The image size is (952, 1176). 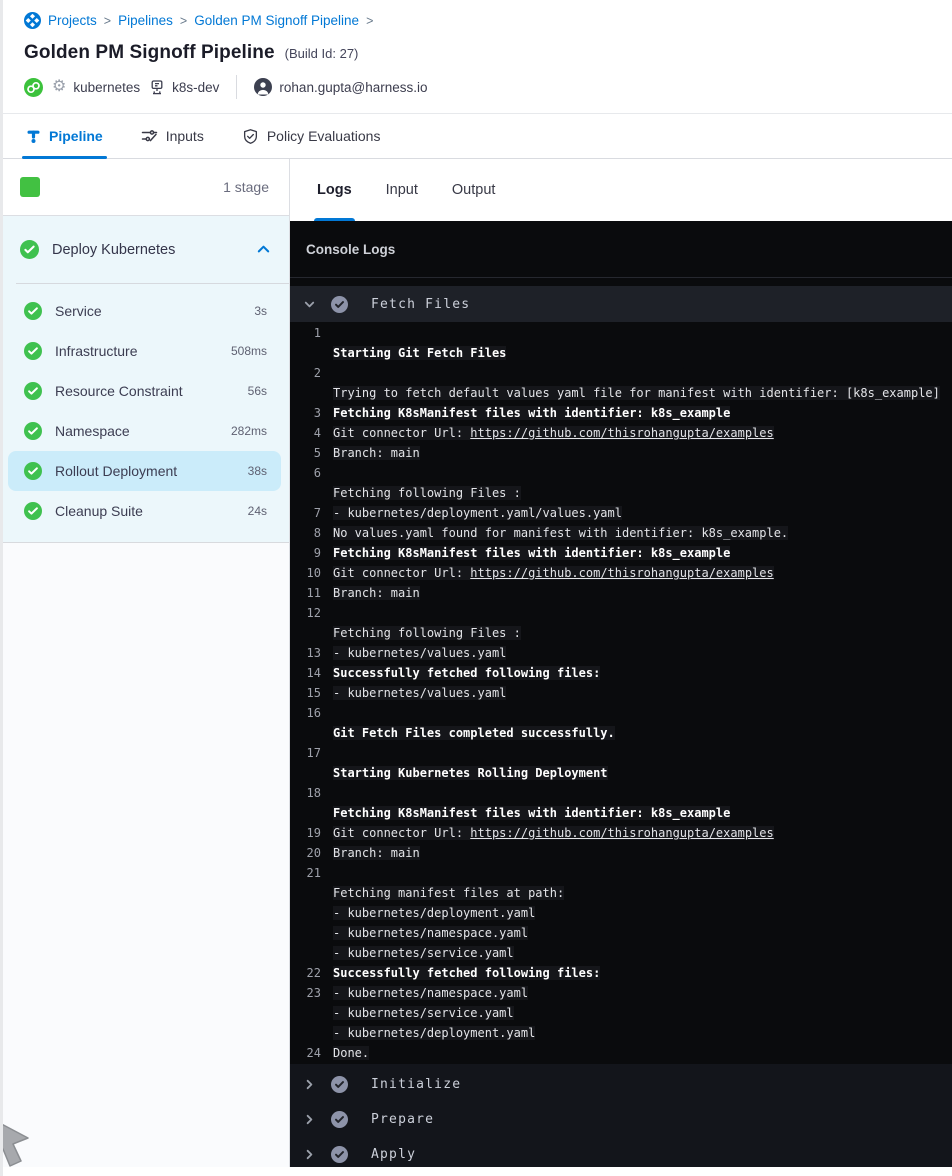 I want to click on step-label: Namespace, so click(x=92, y=431).